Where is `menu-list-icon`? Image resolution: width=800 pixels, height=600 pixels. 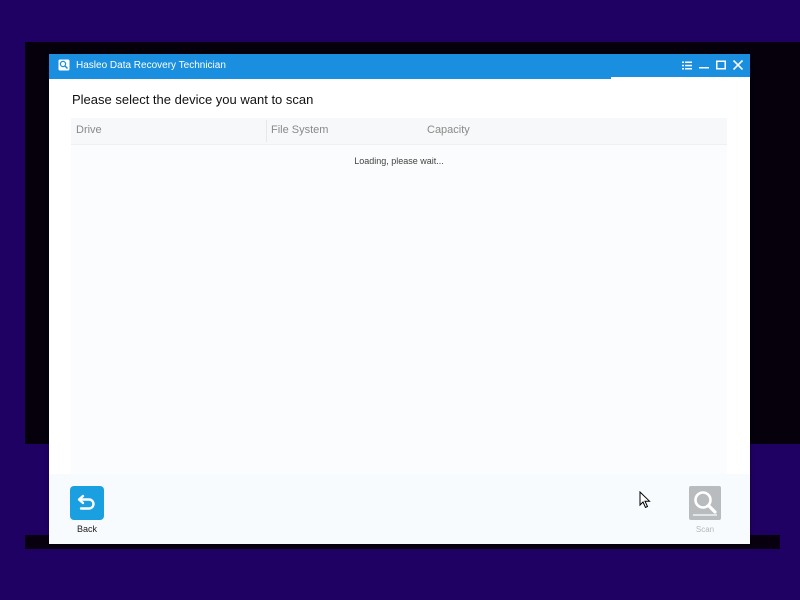 menu-list-icon is located at coordinates (687, 65).